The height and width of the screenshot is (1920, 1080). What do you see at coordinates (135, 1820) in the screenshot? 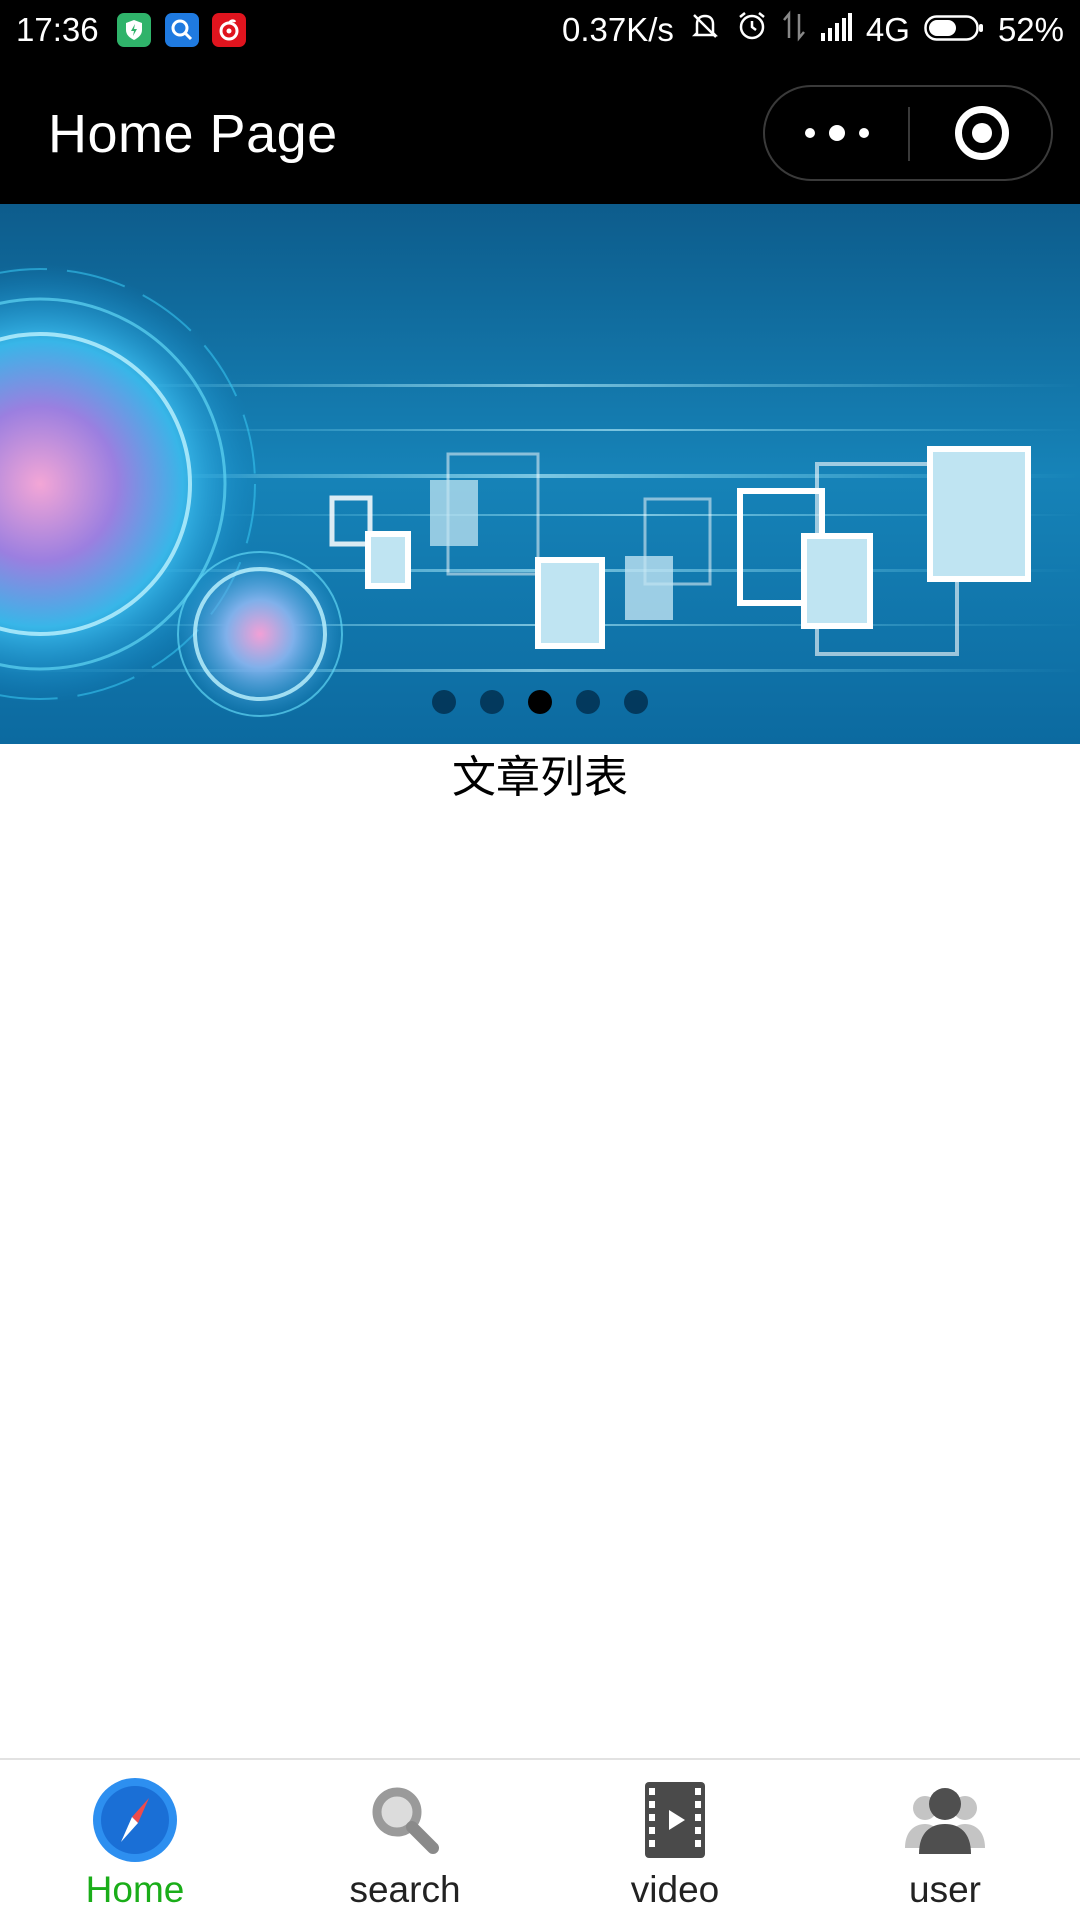
I see `compass-icon` at bounding box center [135, 1820].